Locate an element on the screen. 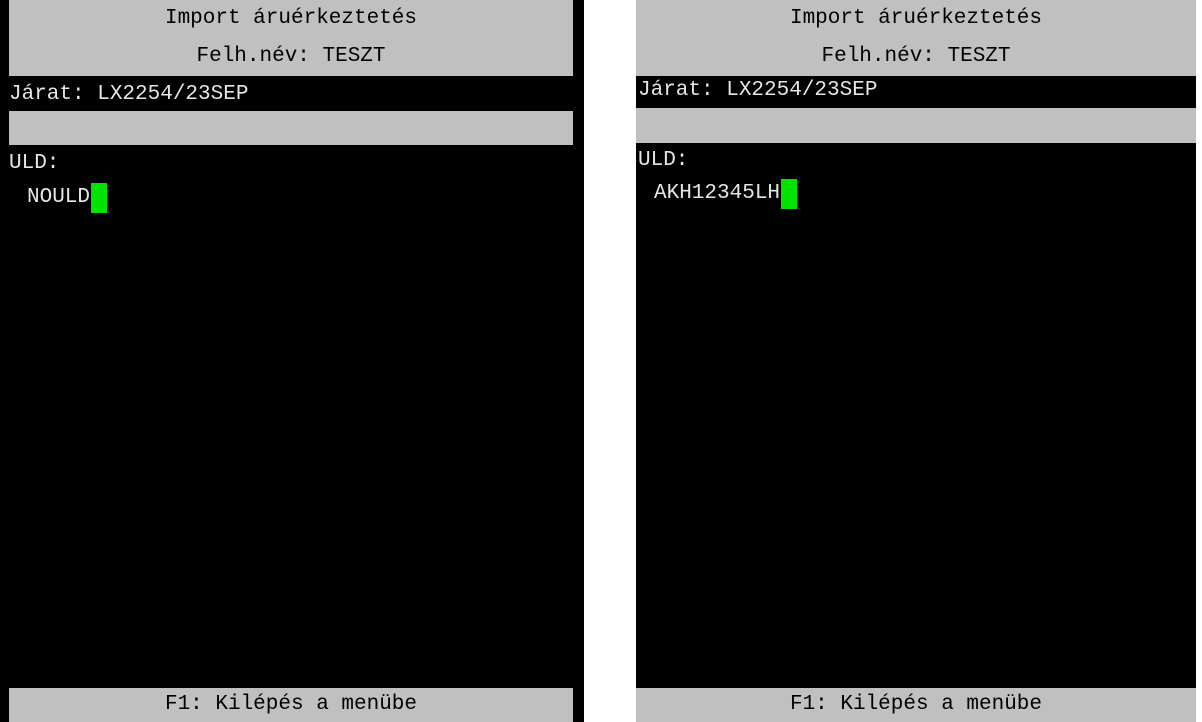 This screenshot has height=722, width=1202. uld-input-field: AKH12345LH is located at coordinates (726, 194).